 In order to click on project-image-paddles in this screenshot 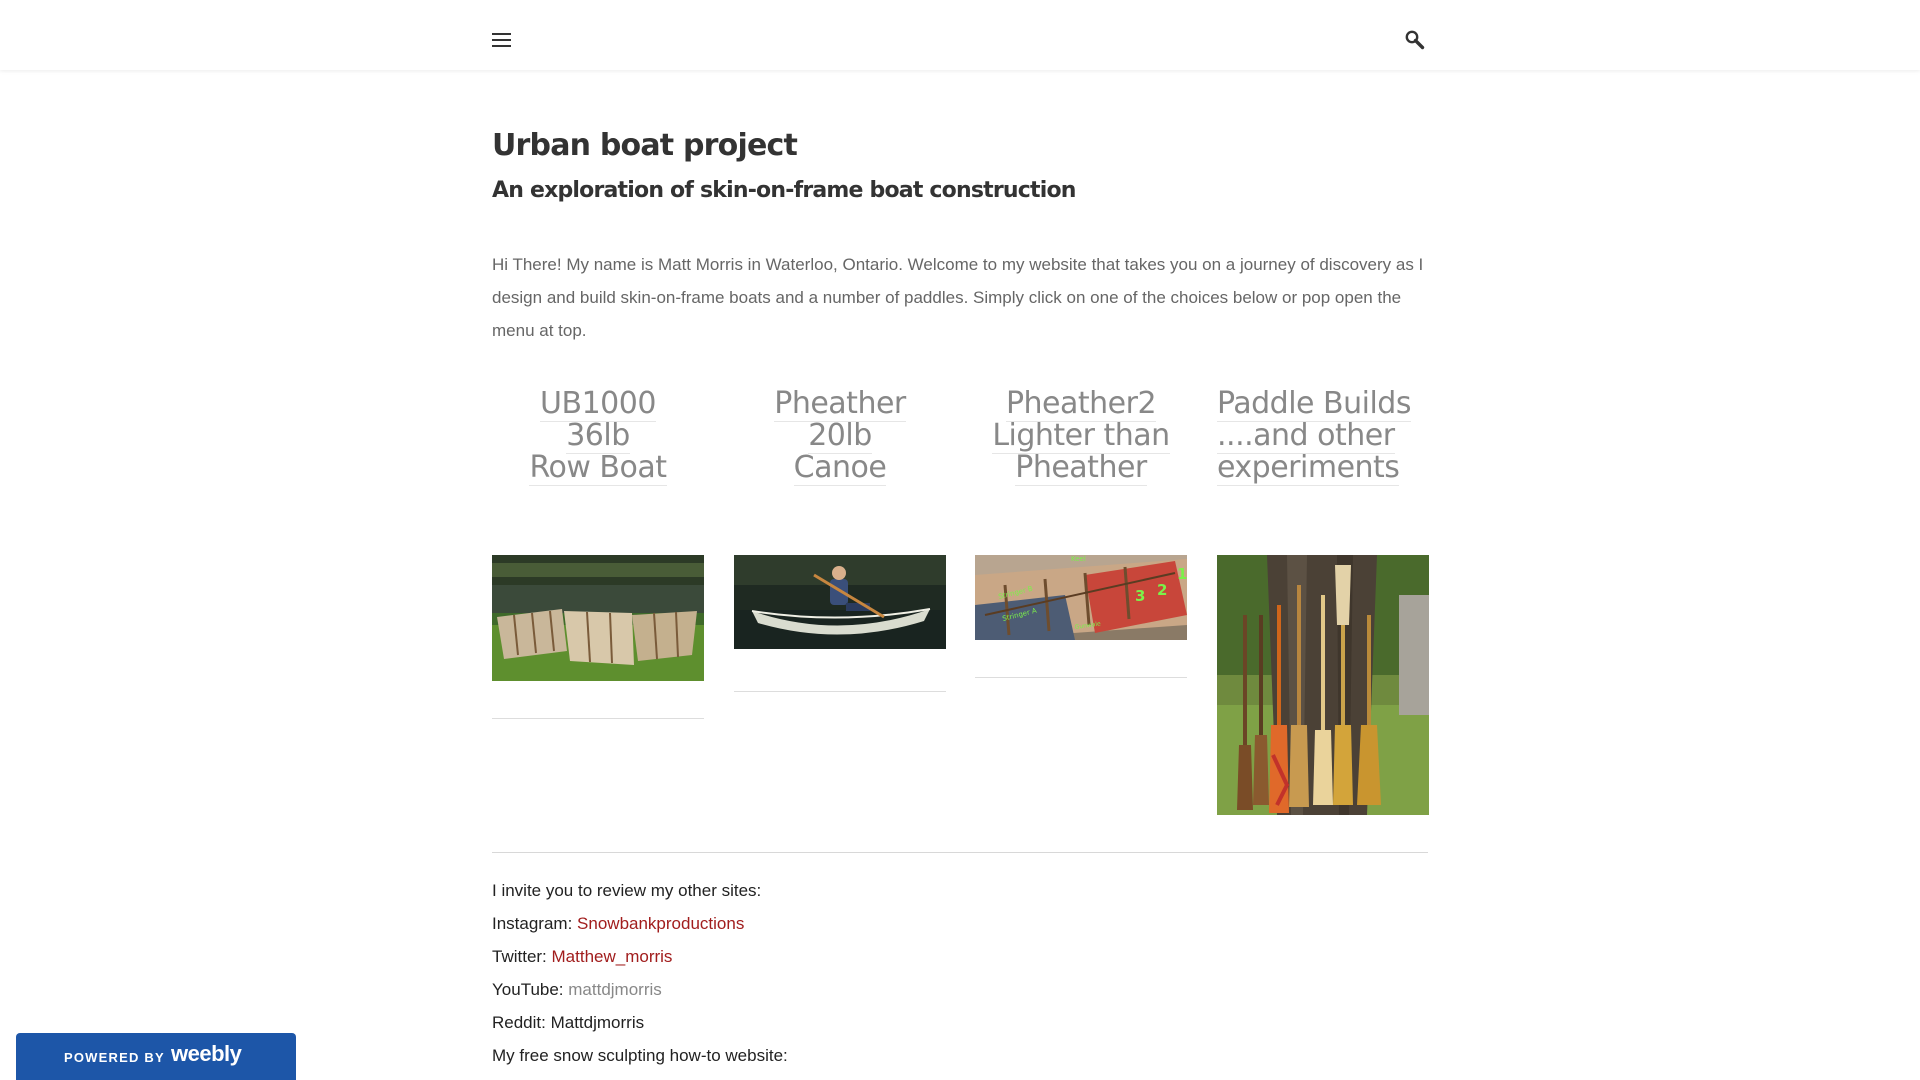, I will do `click(1323, 685)`.